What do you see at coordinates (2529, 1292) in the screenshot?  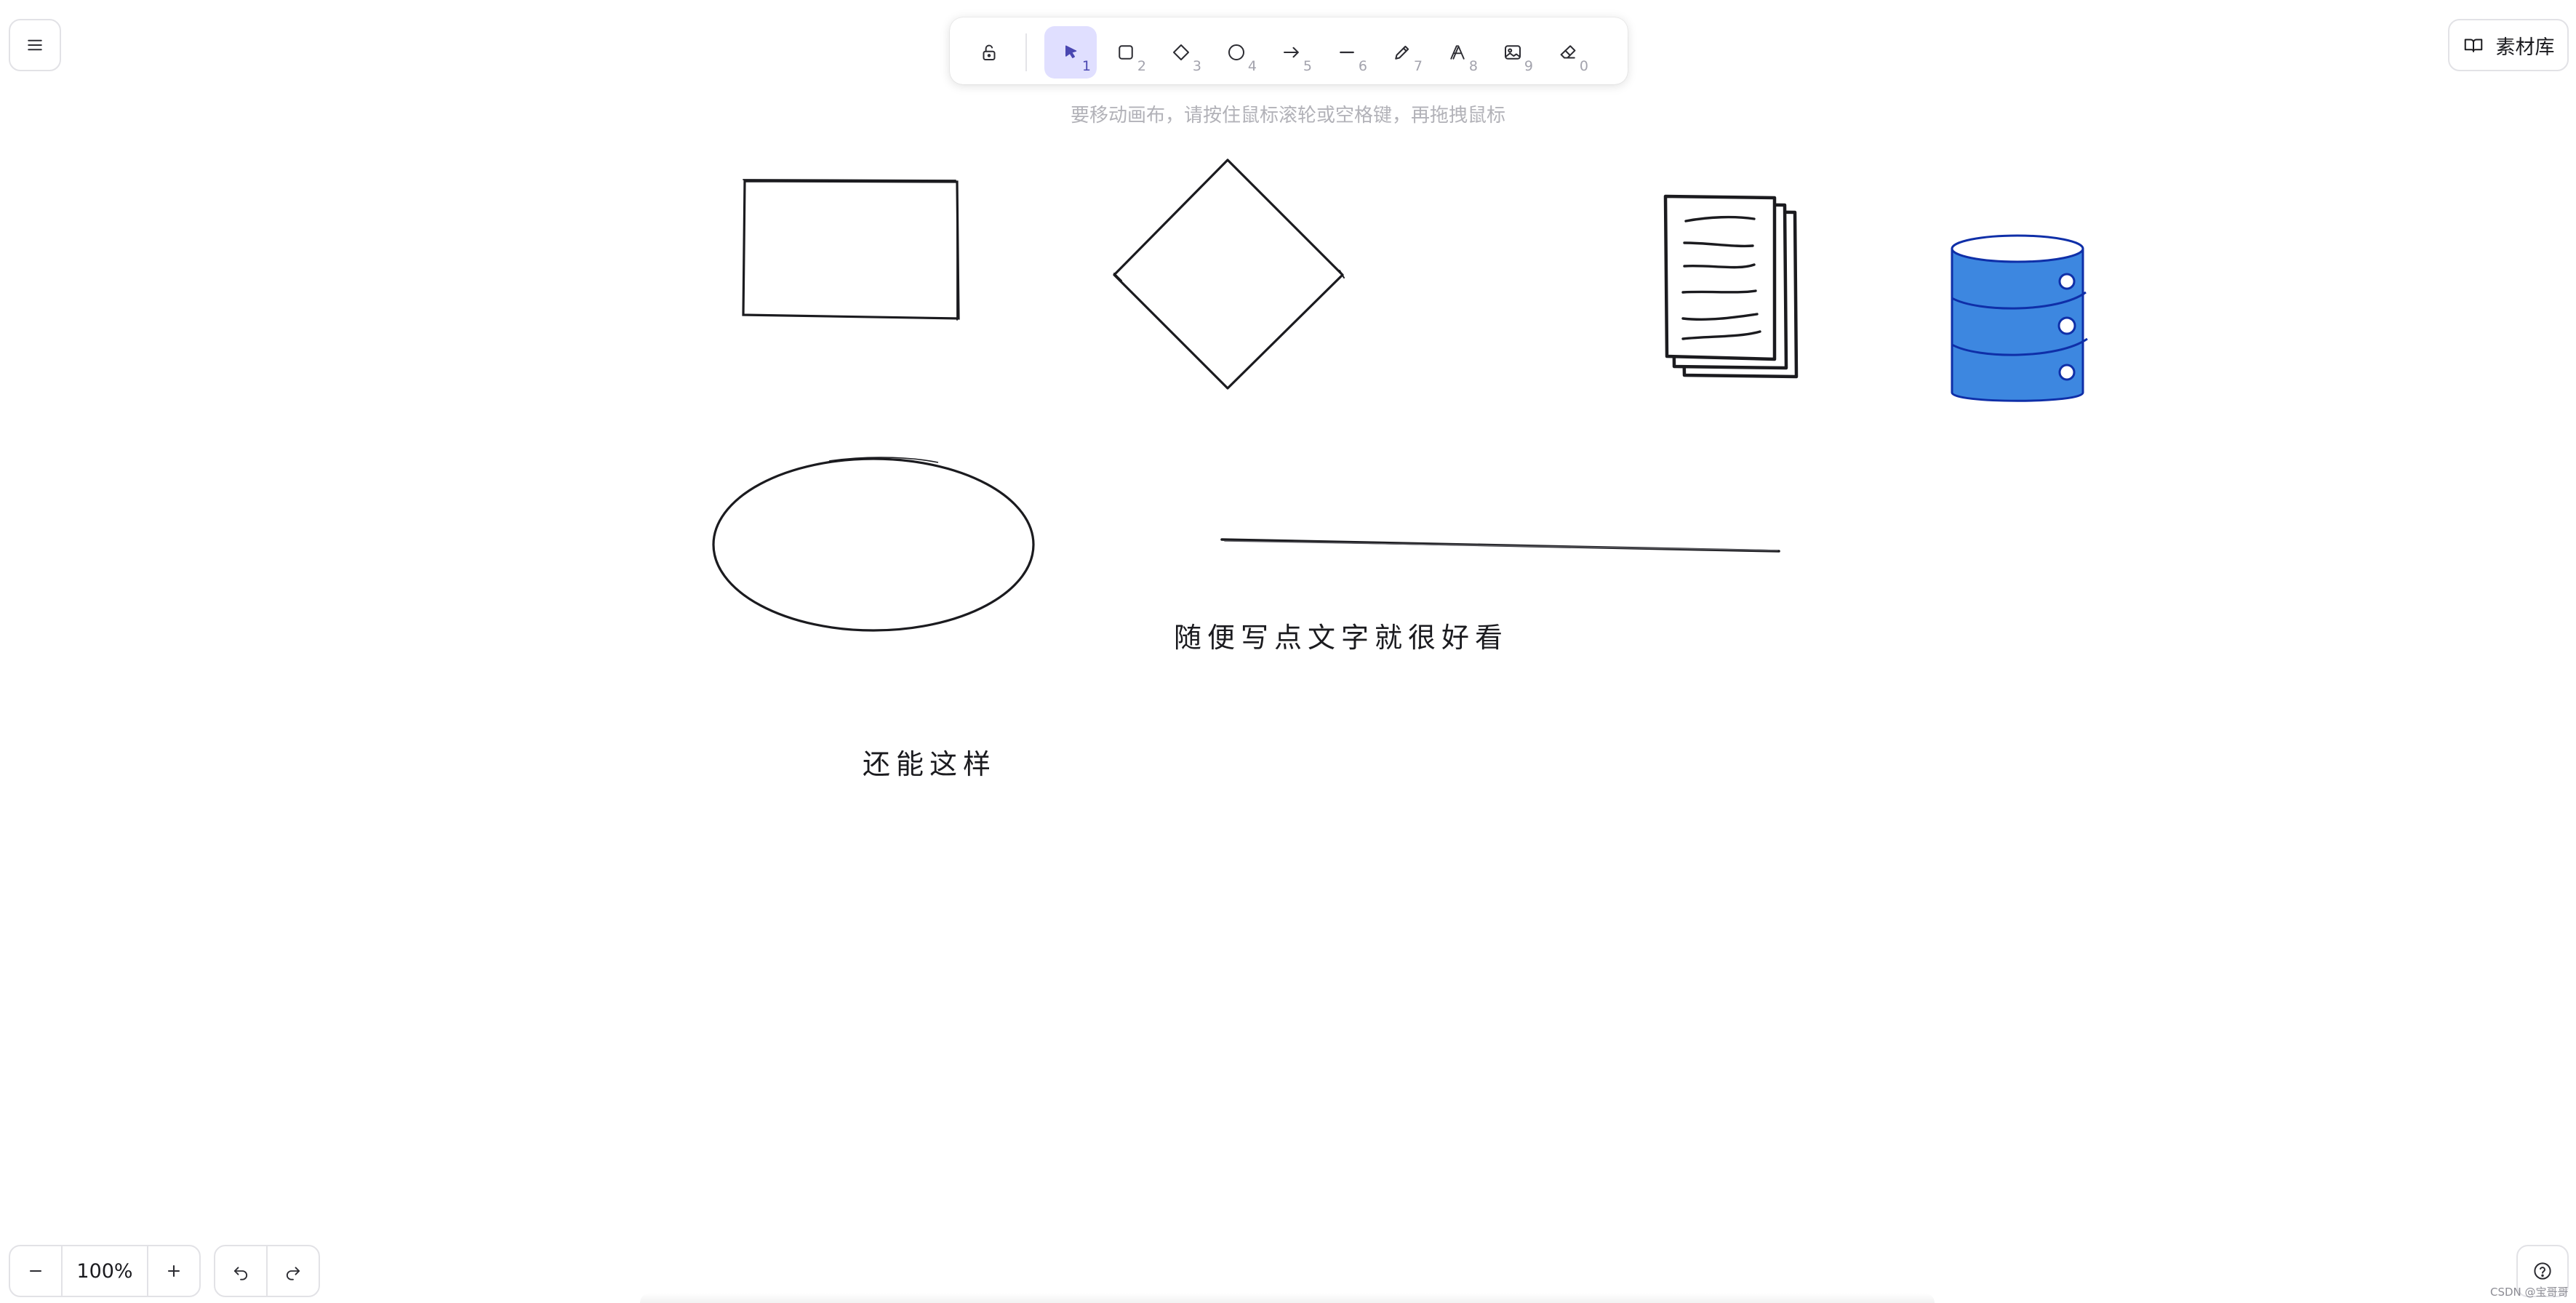 I see `watermark: CSDN @宝哥哥` at bounding box center [2529, 1292].